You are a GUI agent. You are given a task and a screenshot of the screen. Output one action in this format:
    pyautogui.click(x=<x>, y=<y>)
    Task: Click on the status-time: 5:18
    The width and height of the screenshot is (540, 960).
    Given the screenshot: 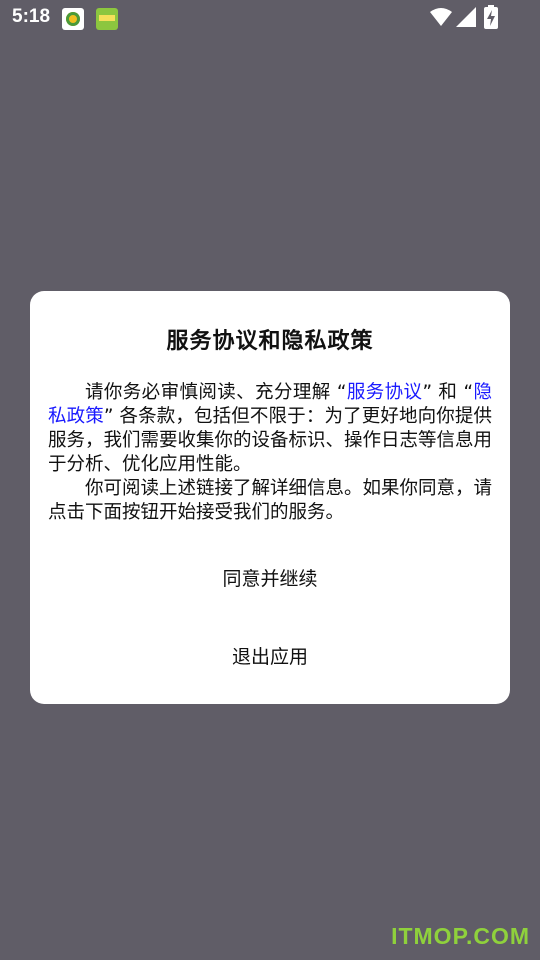 What is the action you would take?
    pyautogui.click(x=31, y=16)
    